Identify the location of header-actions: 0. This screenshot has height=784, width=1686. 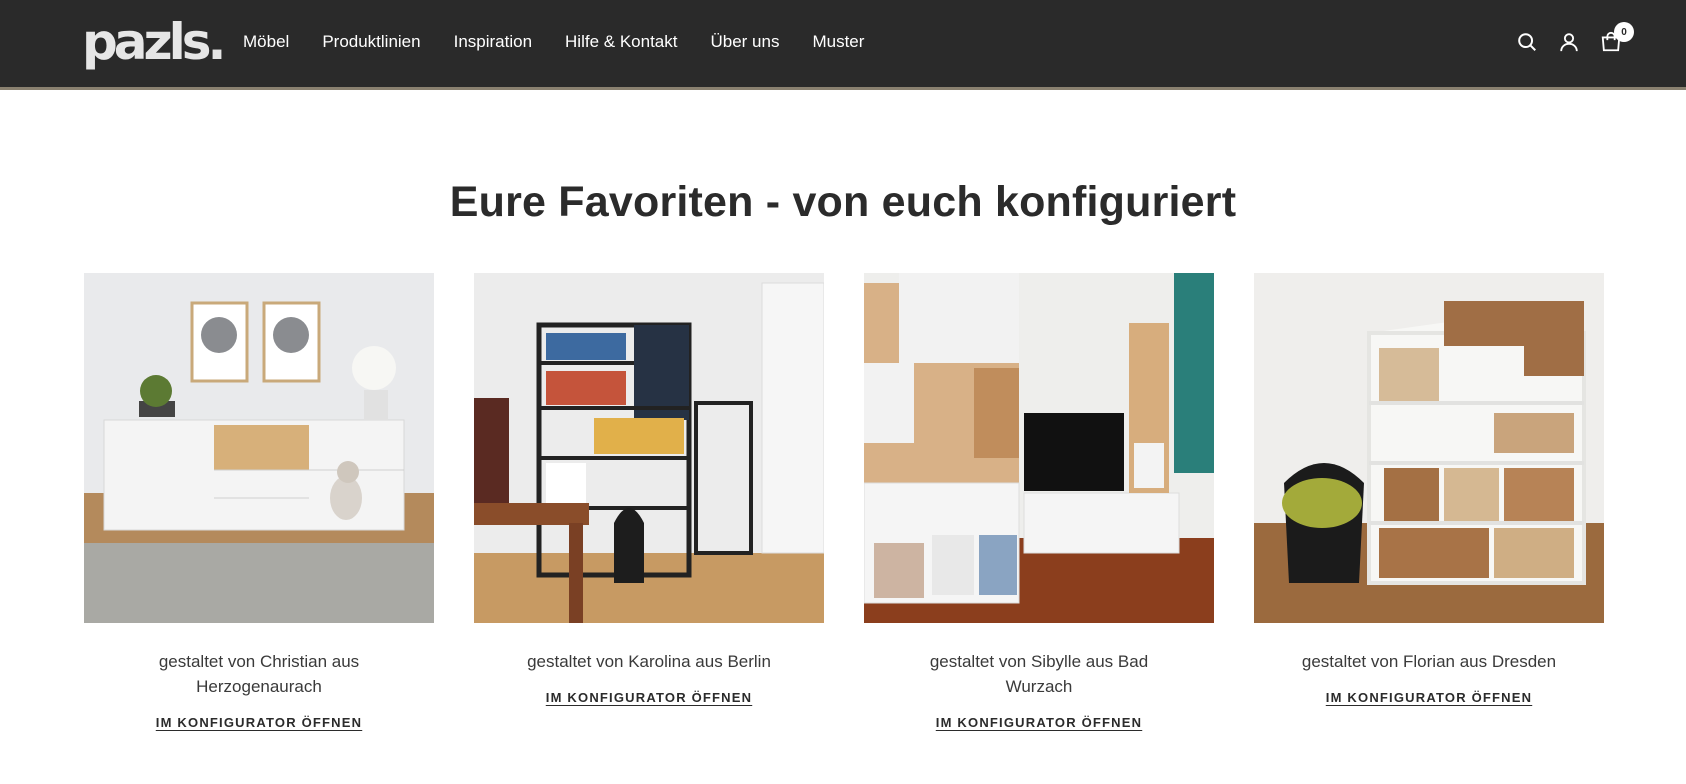
(1566, 39).